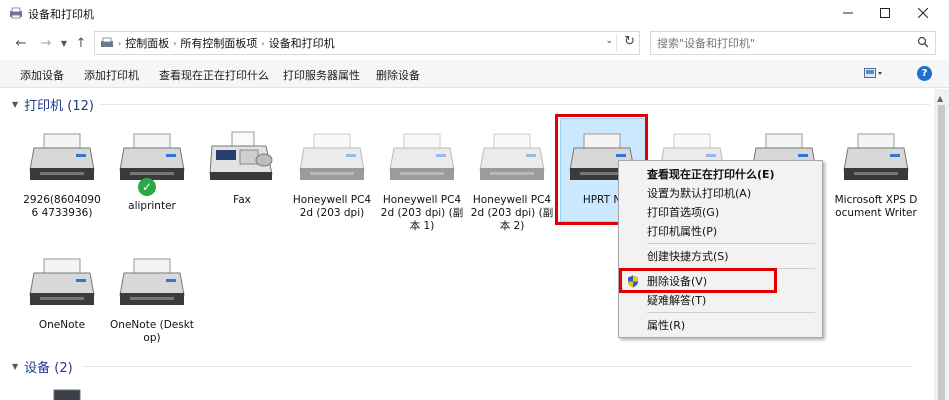 Image resolution: width=949 pixels, height=400 pixels. What do you see at coordinates (874, 74) in the screenshot?
I see `change-view-icon` at bounding box center [874, 74].